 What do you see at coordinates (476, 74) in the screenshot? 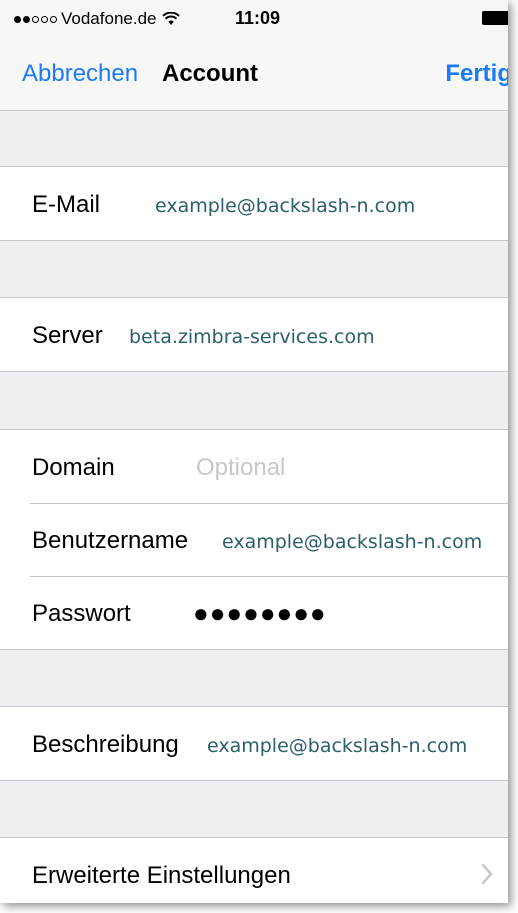
I see `done-button: Fertig` at bounding box center [476, 74].